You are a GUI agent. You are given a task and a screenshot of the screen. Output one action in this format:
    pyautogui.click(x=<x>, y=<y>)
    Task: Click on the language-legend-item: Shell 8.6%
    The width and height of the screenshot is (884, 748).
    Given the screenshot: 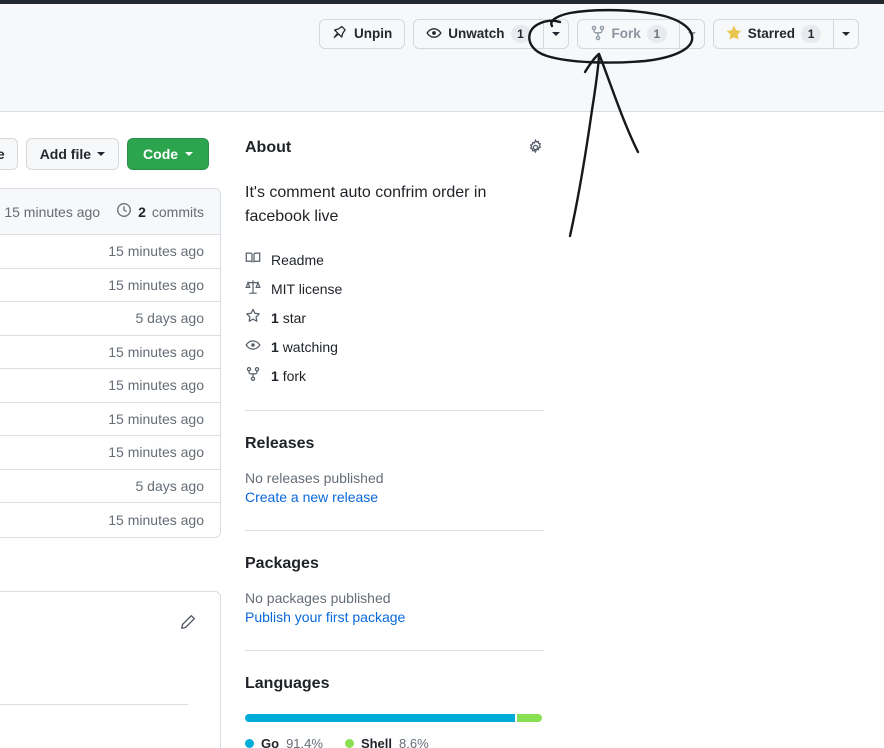 What is the action you would take?
    pyautogui.click(x=386, y=742)
    